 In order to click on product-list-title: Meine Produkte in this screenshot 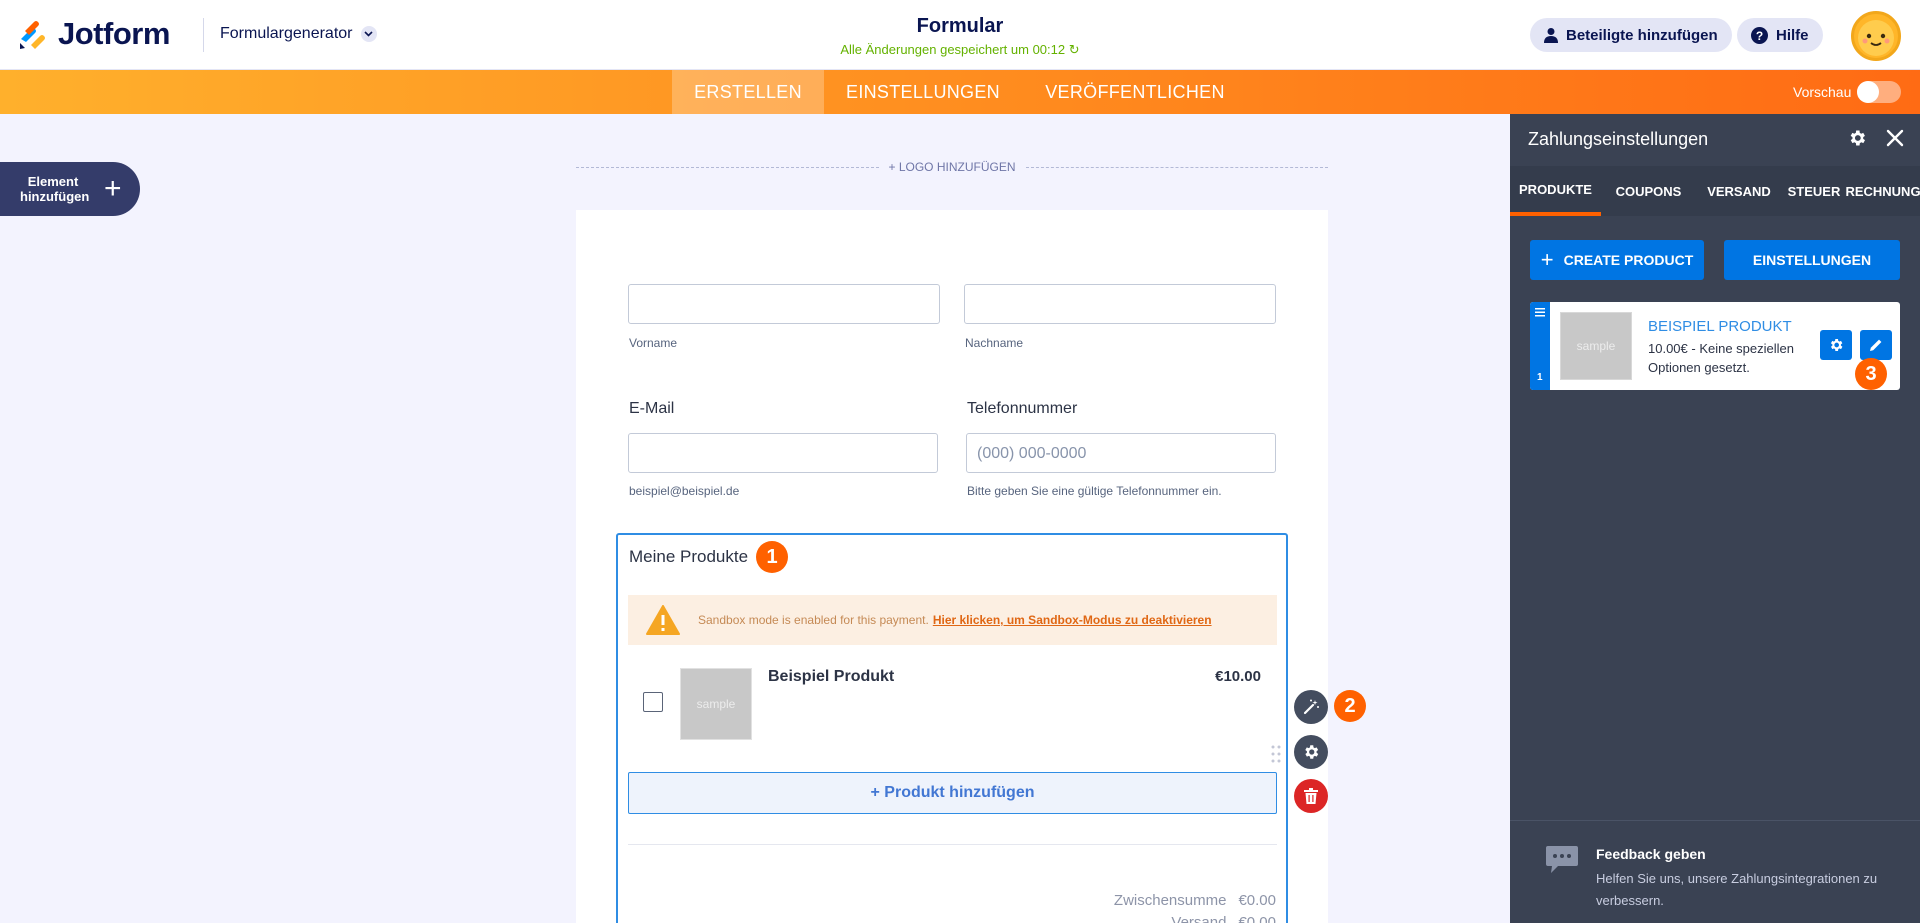, I will do `click(689, 556)`.